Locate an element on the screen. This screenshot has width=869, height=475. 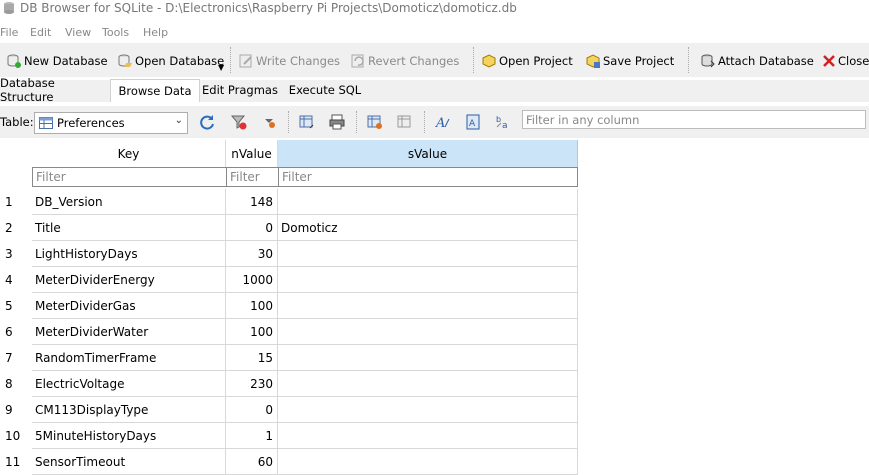
save-project-icon is located at coordinates (593, 61).